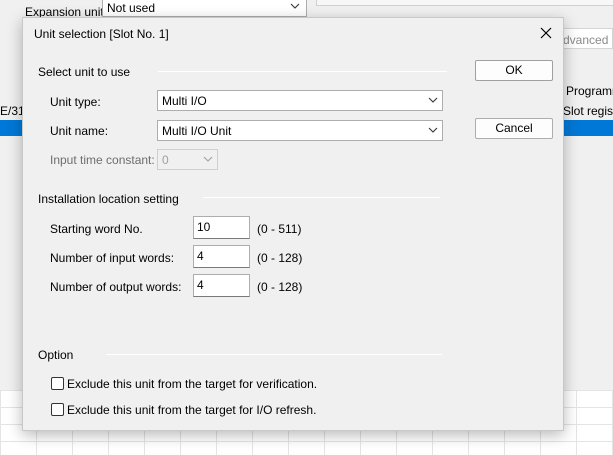 Image resolution: width=613 pixels, height=455 pixels. I want to click on dialog-title: Unit selection [Slot No. 1], so click(101, 34).